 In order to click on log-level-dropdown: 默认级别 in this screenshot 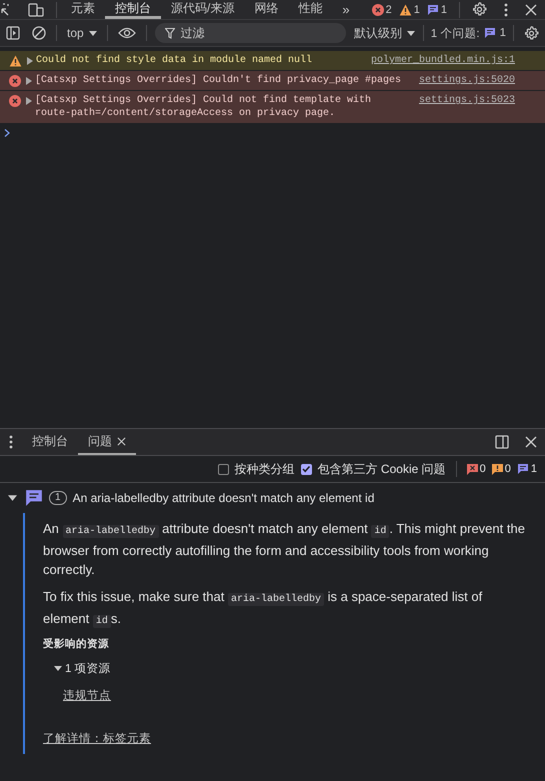, I will do `click(384, 33)`.